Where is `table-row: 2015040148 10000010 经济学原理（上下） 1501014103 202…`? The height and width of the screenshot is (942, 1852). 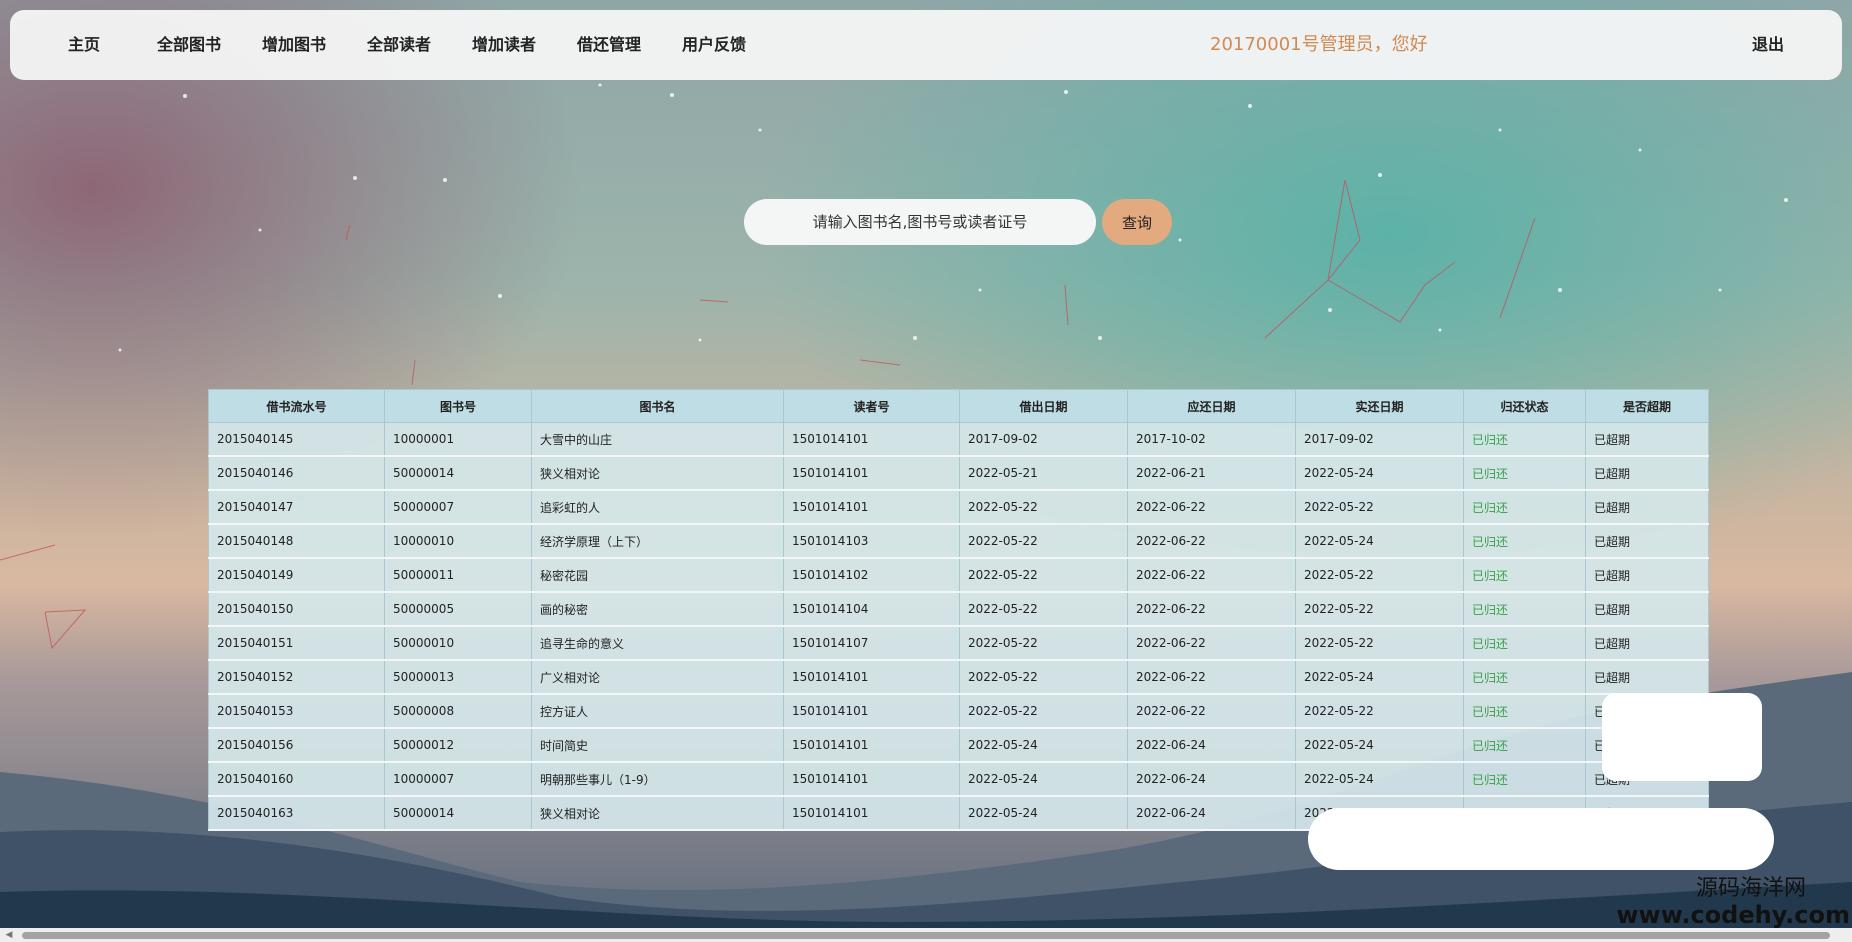
table-row: 2015040148 10000010 经济学原理（上下） 1501014103 202… is located at coordinates (958, 541).